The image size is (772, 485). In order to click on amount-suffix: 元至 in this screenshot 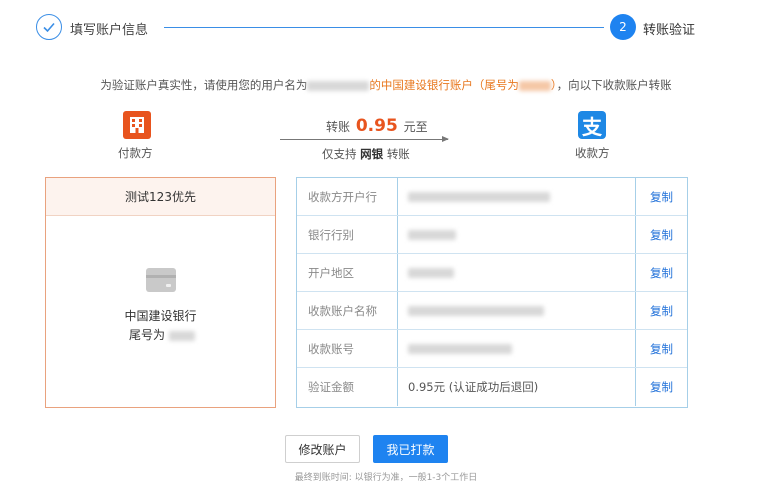, I will do `click(415, 127)`.